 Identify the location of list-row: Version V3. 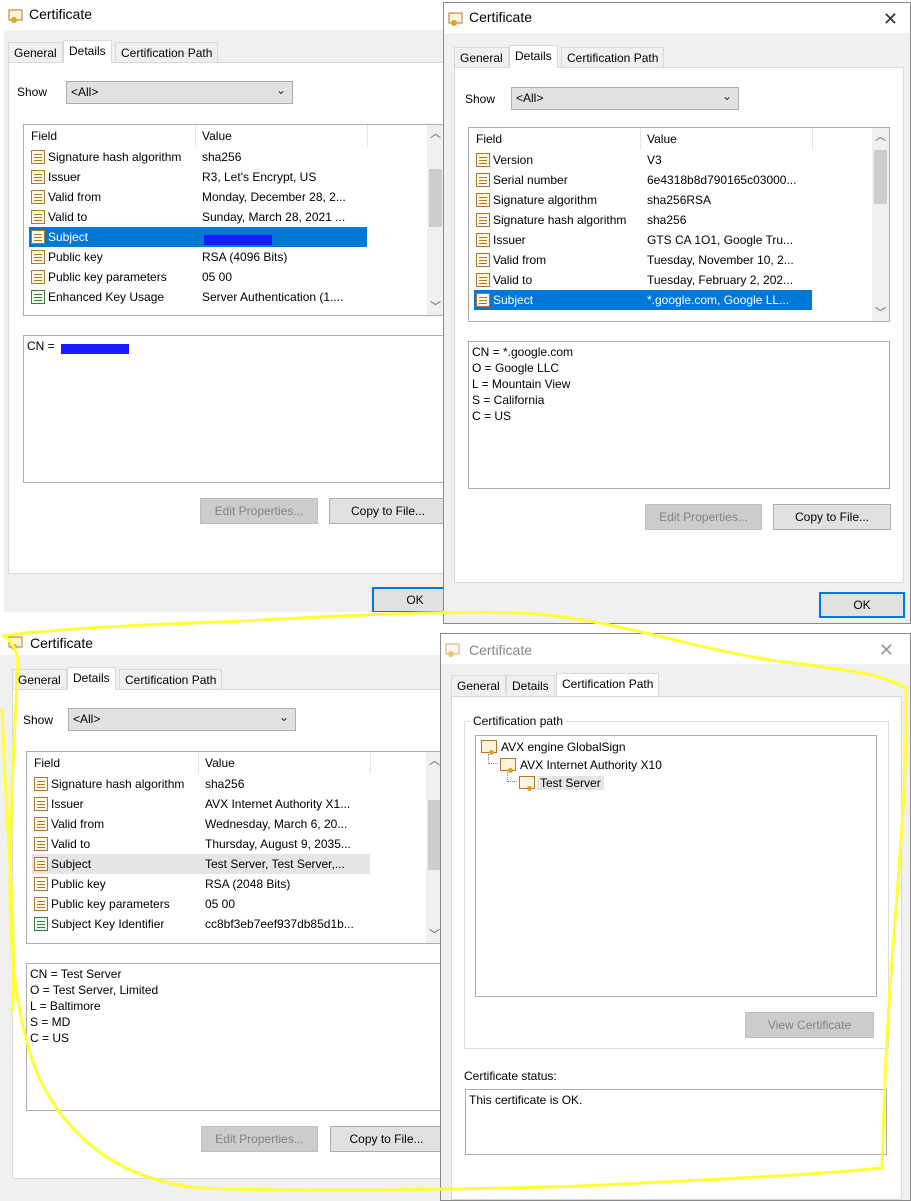
(679, 160).